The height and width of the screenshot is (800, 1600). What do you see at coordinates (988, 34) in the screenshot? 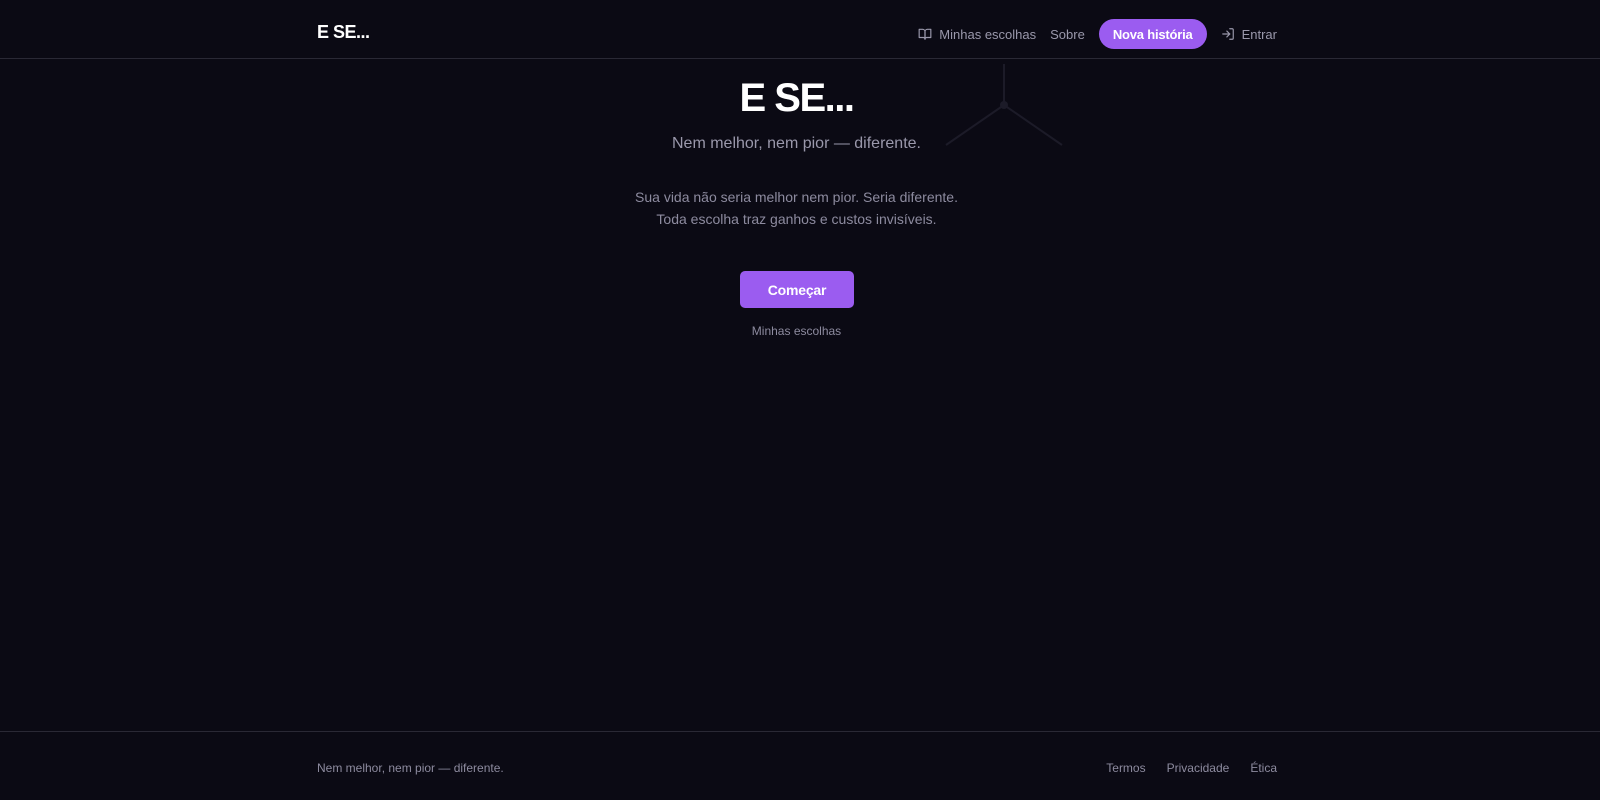
I see `nav-my-choices-label: Minhas escolhas` at bounding box center [988, 34].